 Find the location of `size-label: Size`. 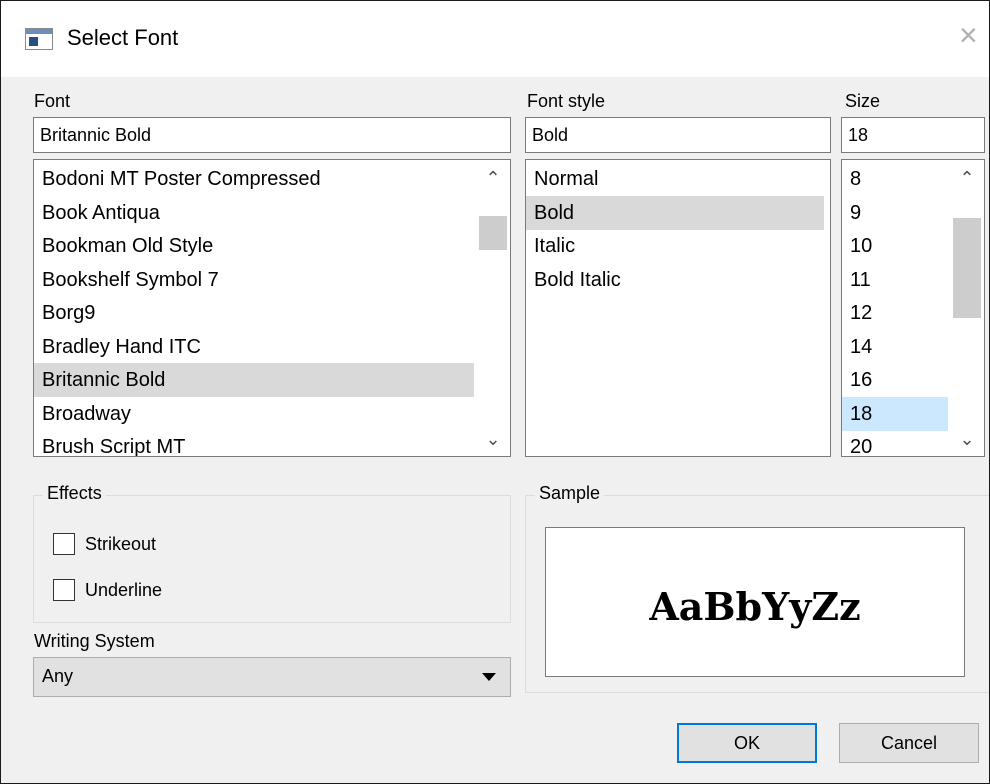

size-label: Size is located at coordinates (863, 101).